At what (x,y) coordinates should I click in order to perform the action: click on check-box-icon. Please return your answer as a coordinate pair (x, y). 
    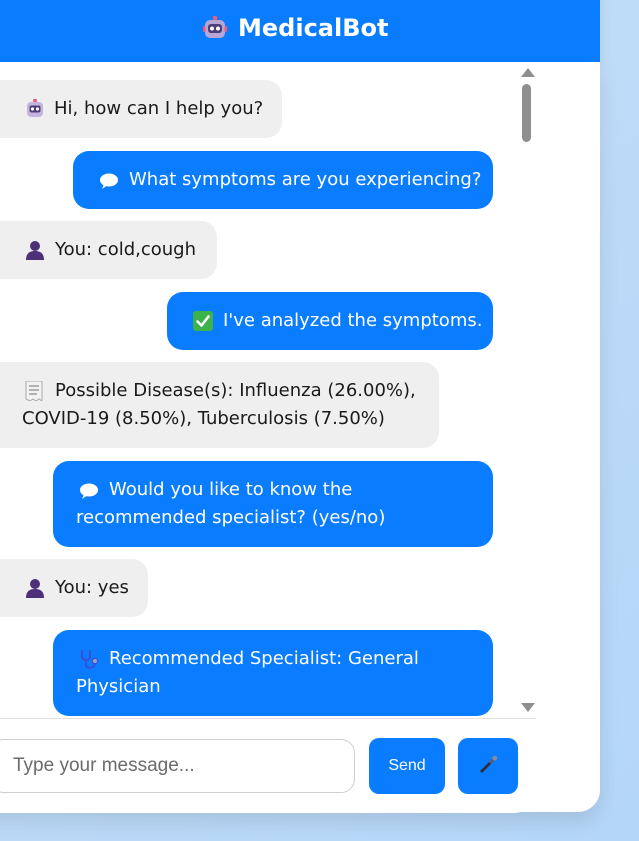
    Looking at the image, I should click on (203, 321).